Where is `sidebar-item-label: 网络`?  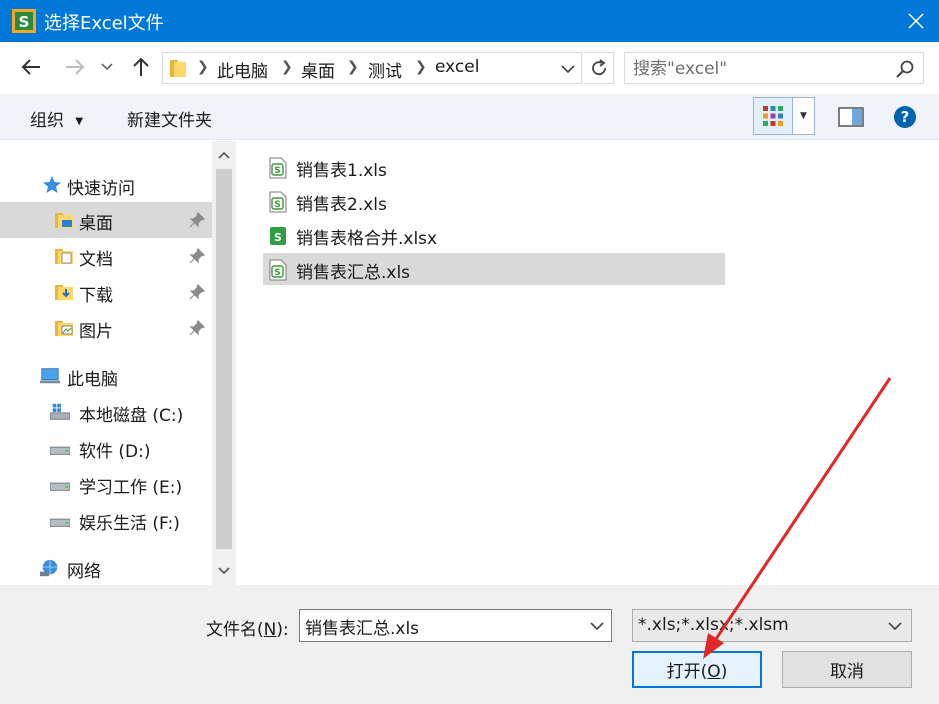
sidebar-item-label: 网络 is located at coordinates (84, 572).